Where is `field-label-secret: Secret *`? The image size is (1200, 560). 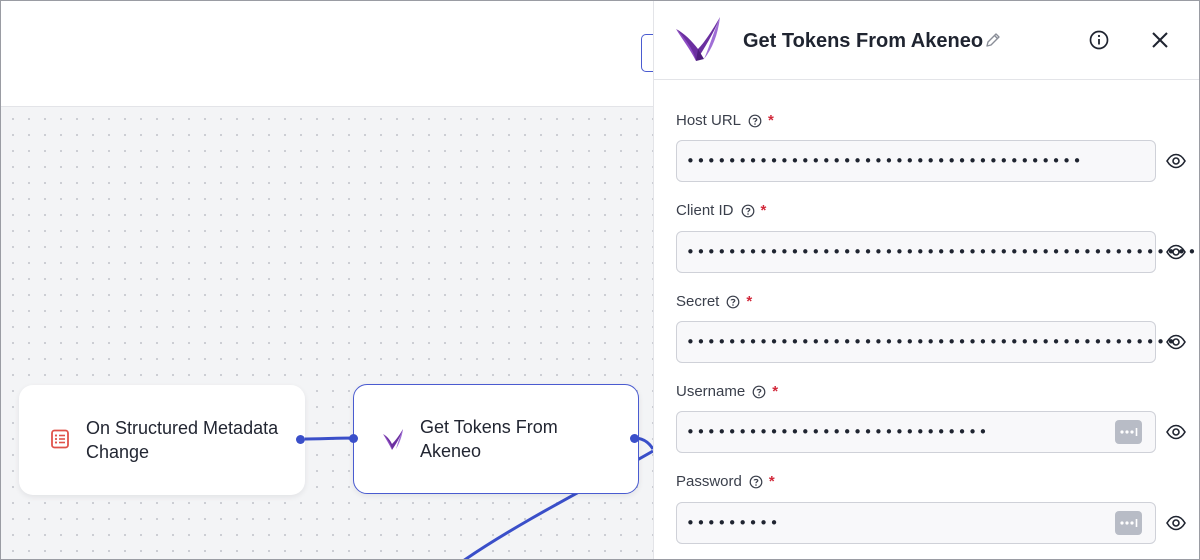
field-label-secret: Secret * is located at coordinates (714, 302).